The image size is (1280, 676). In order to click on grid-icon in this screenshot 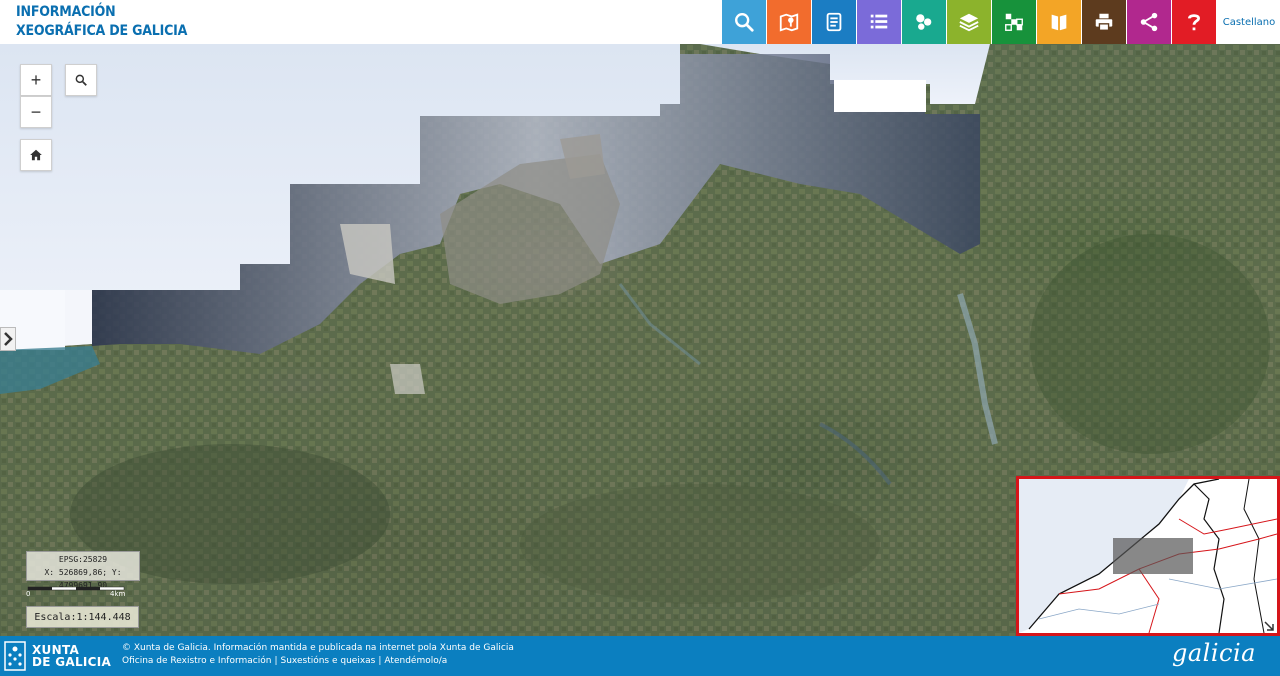, I will do `click(1014, 22)`.